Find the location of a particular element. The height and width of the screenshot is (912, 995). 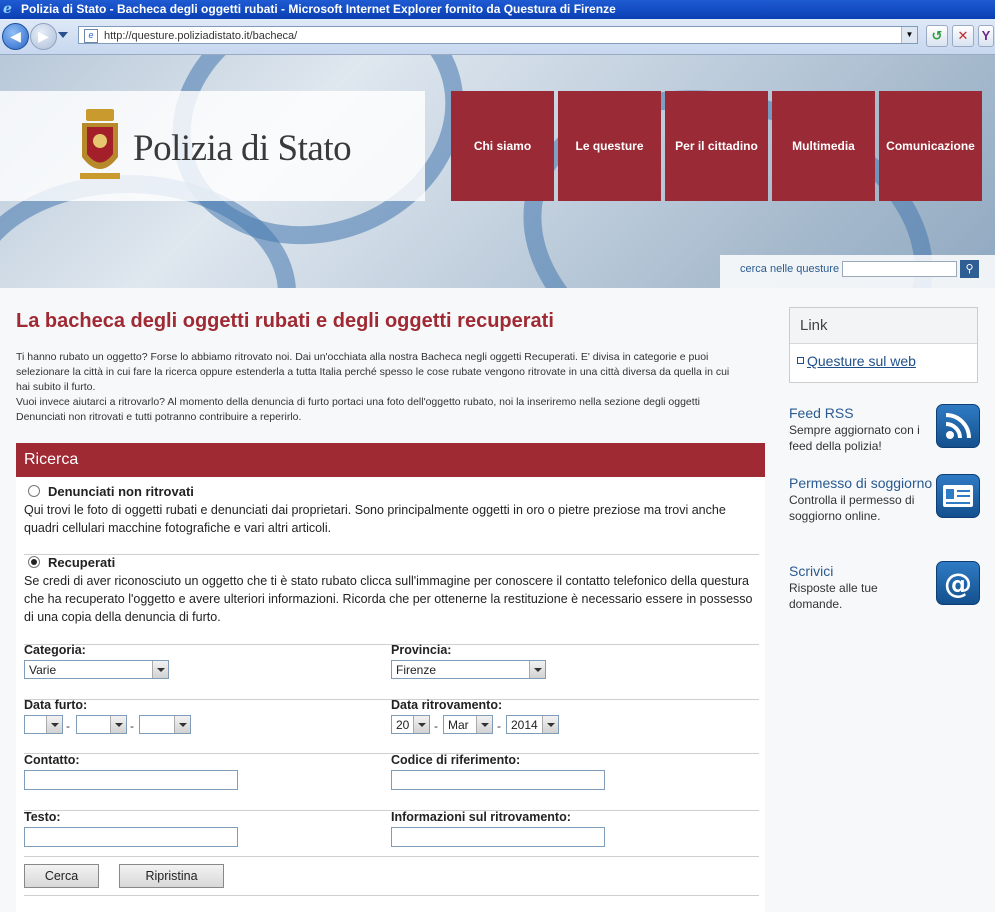

ricerca-title: Ricerca is located at coordinates (51, 459).